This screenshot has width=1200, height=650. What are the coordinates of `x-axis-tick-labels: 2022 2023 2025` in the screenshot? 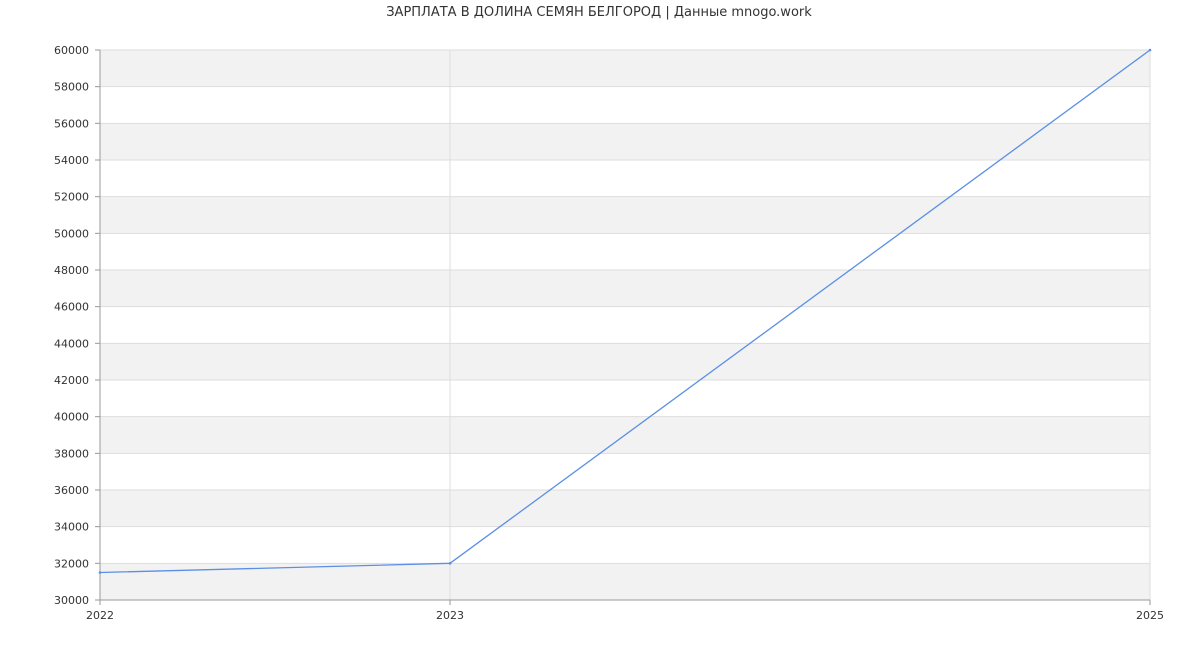 It's located at (625, 615).